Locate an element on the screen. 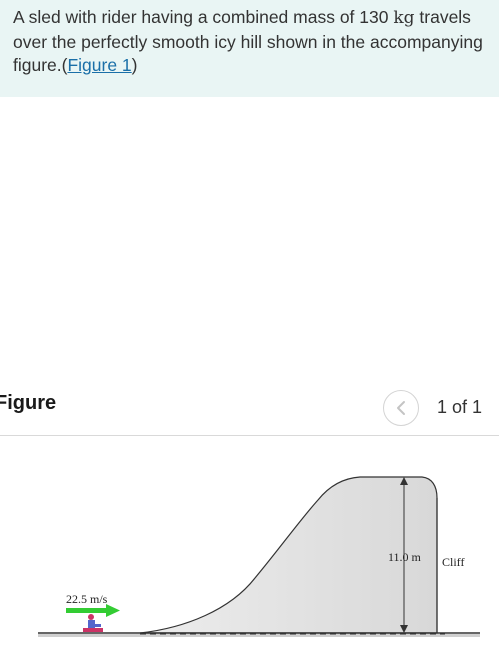 Image resolution: width=499 pixels, height=670 pixels. figure-title: Figure is located at coordinates (28, 403).